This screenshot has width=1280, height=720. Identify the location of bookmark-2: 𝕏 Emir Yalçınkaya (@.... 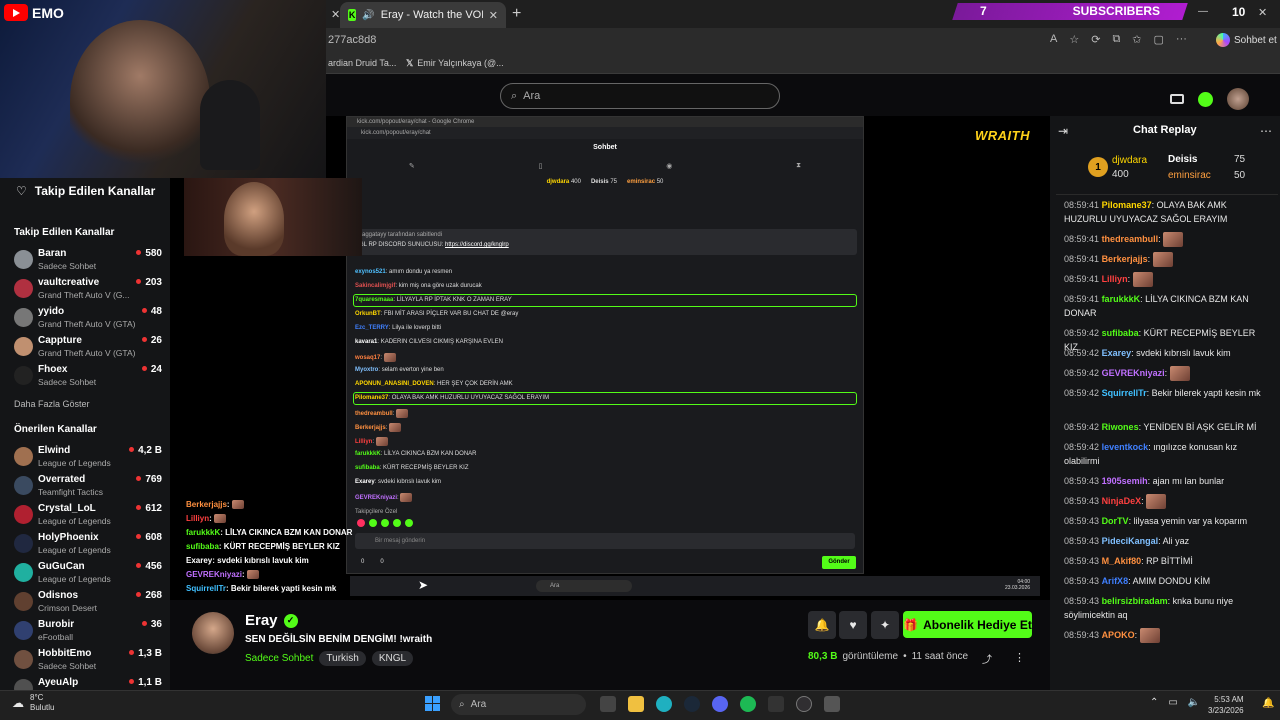
(455, 63).